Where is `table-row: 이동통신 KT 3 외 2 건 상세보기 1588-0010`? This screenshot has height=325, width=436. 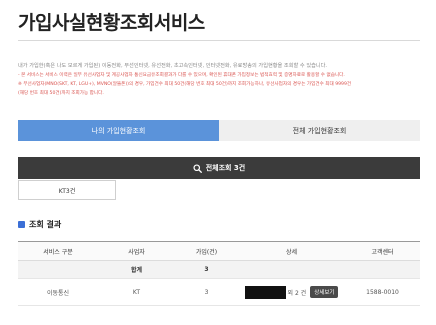
table-row: 이동통신 KT 3 외 2 건 상세보기 1588-0010 is located at coordinates (219, 292).